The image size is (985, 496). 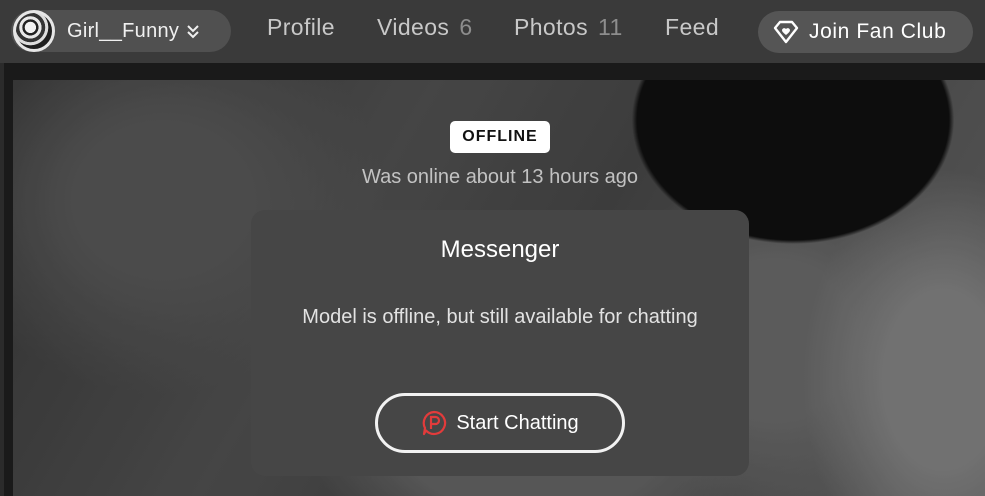 I want to click on videos-count: 6, so click(x=466, y=27).